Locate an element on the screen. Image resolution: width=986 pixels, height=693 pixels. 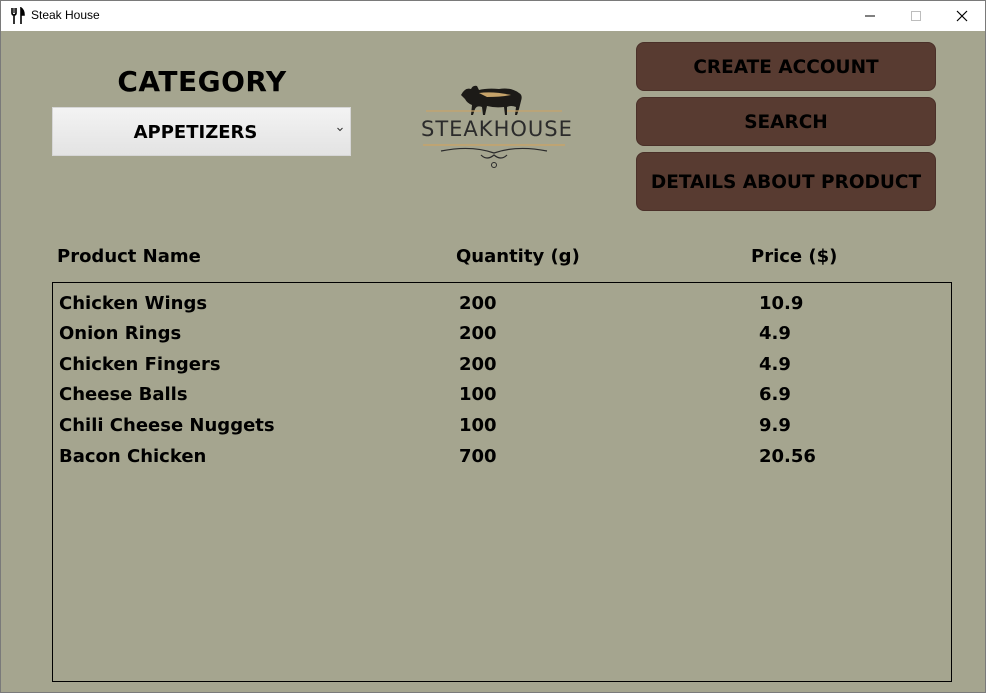
product-price: 6.9 is located at coordinates (775, 394).